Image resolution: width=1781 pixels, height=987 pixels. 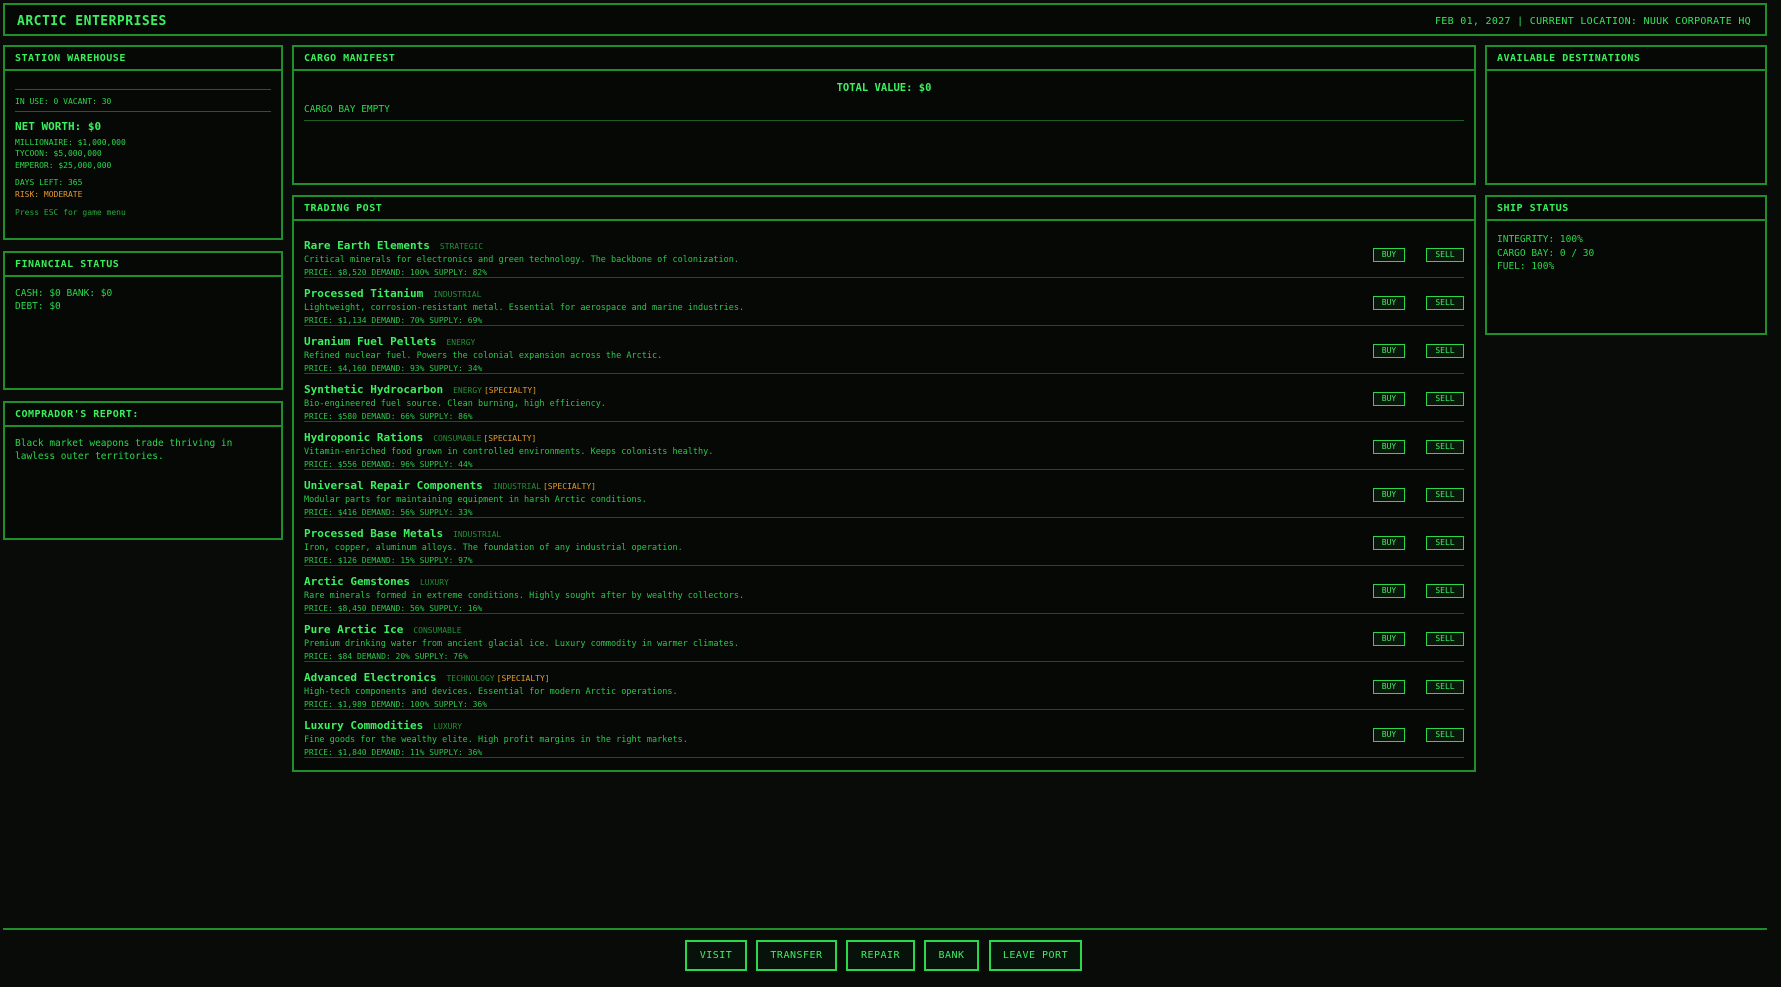 I want to click on trading-title: TRADING POST, so click(x=884, y=209).